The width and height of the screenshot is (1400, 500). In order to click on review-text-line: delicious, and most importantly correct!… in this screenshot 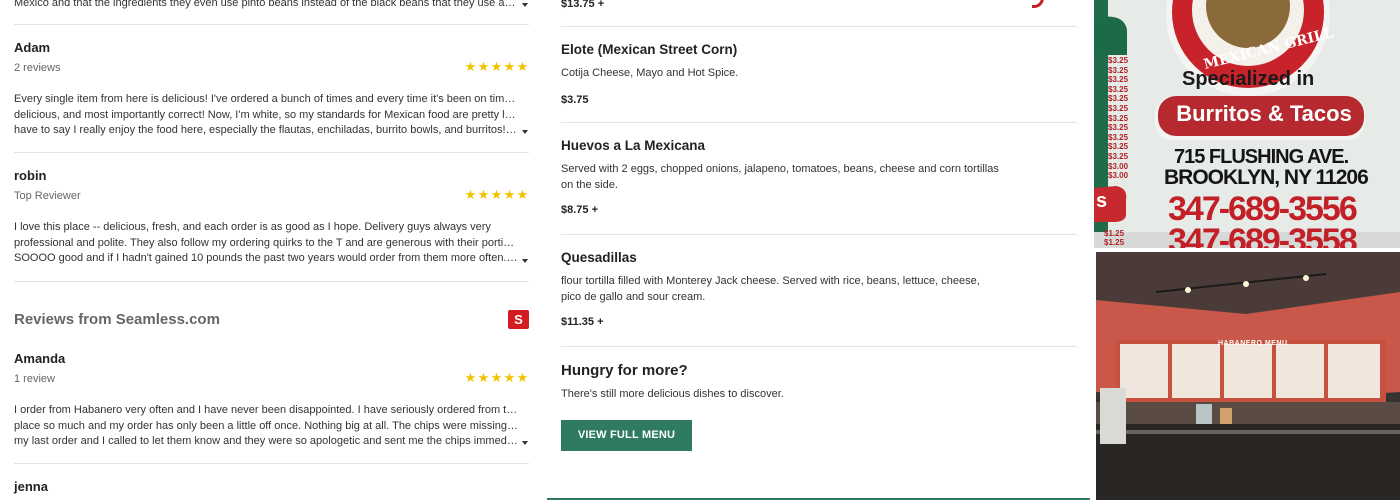, I will do `click(266, 114)`.